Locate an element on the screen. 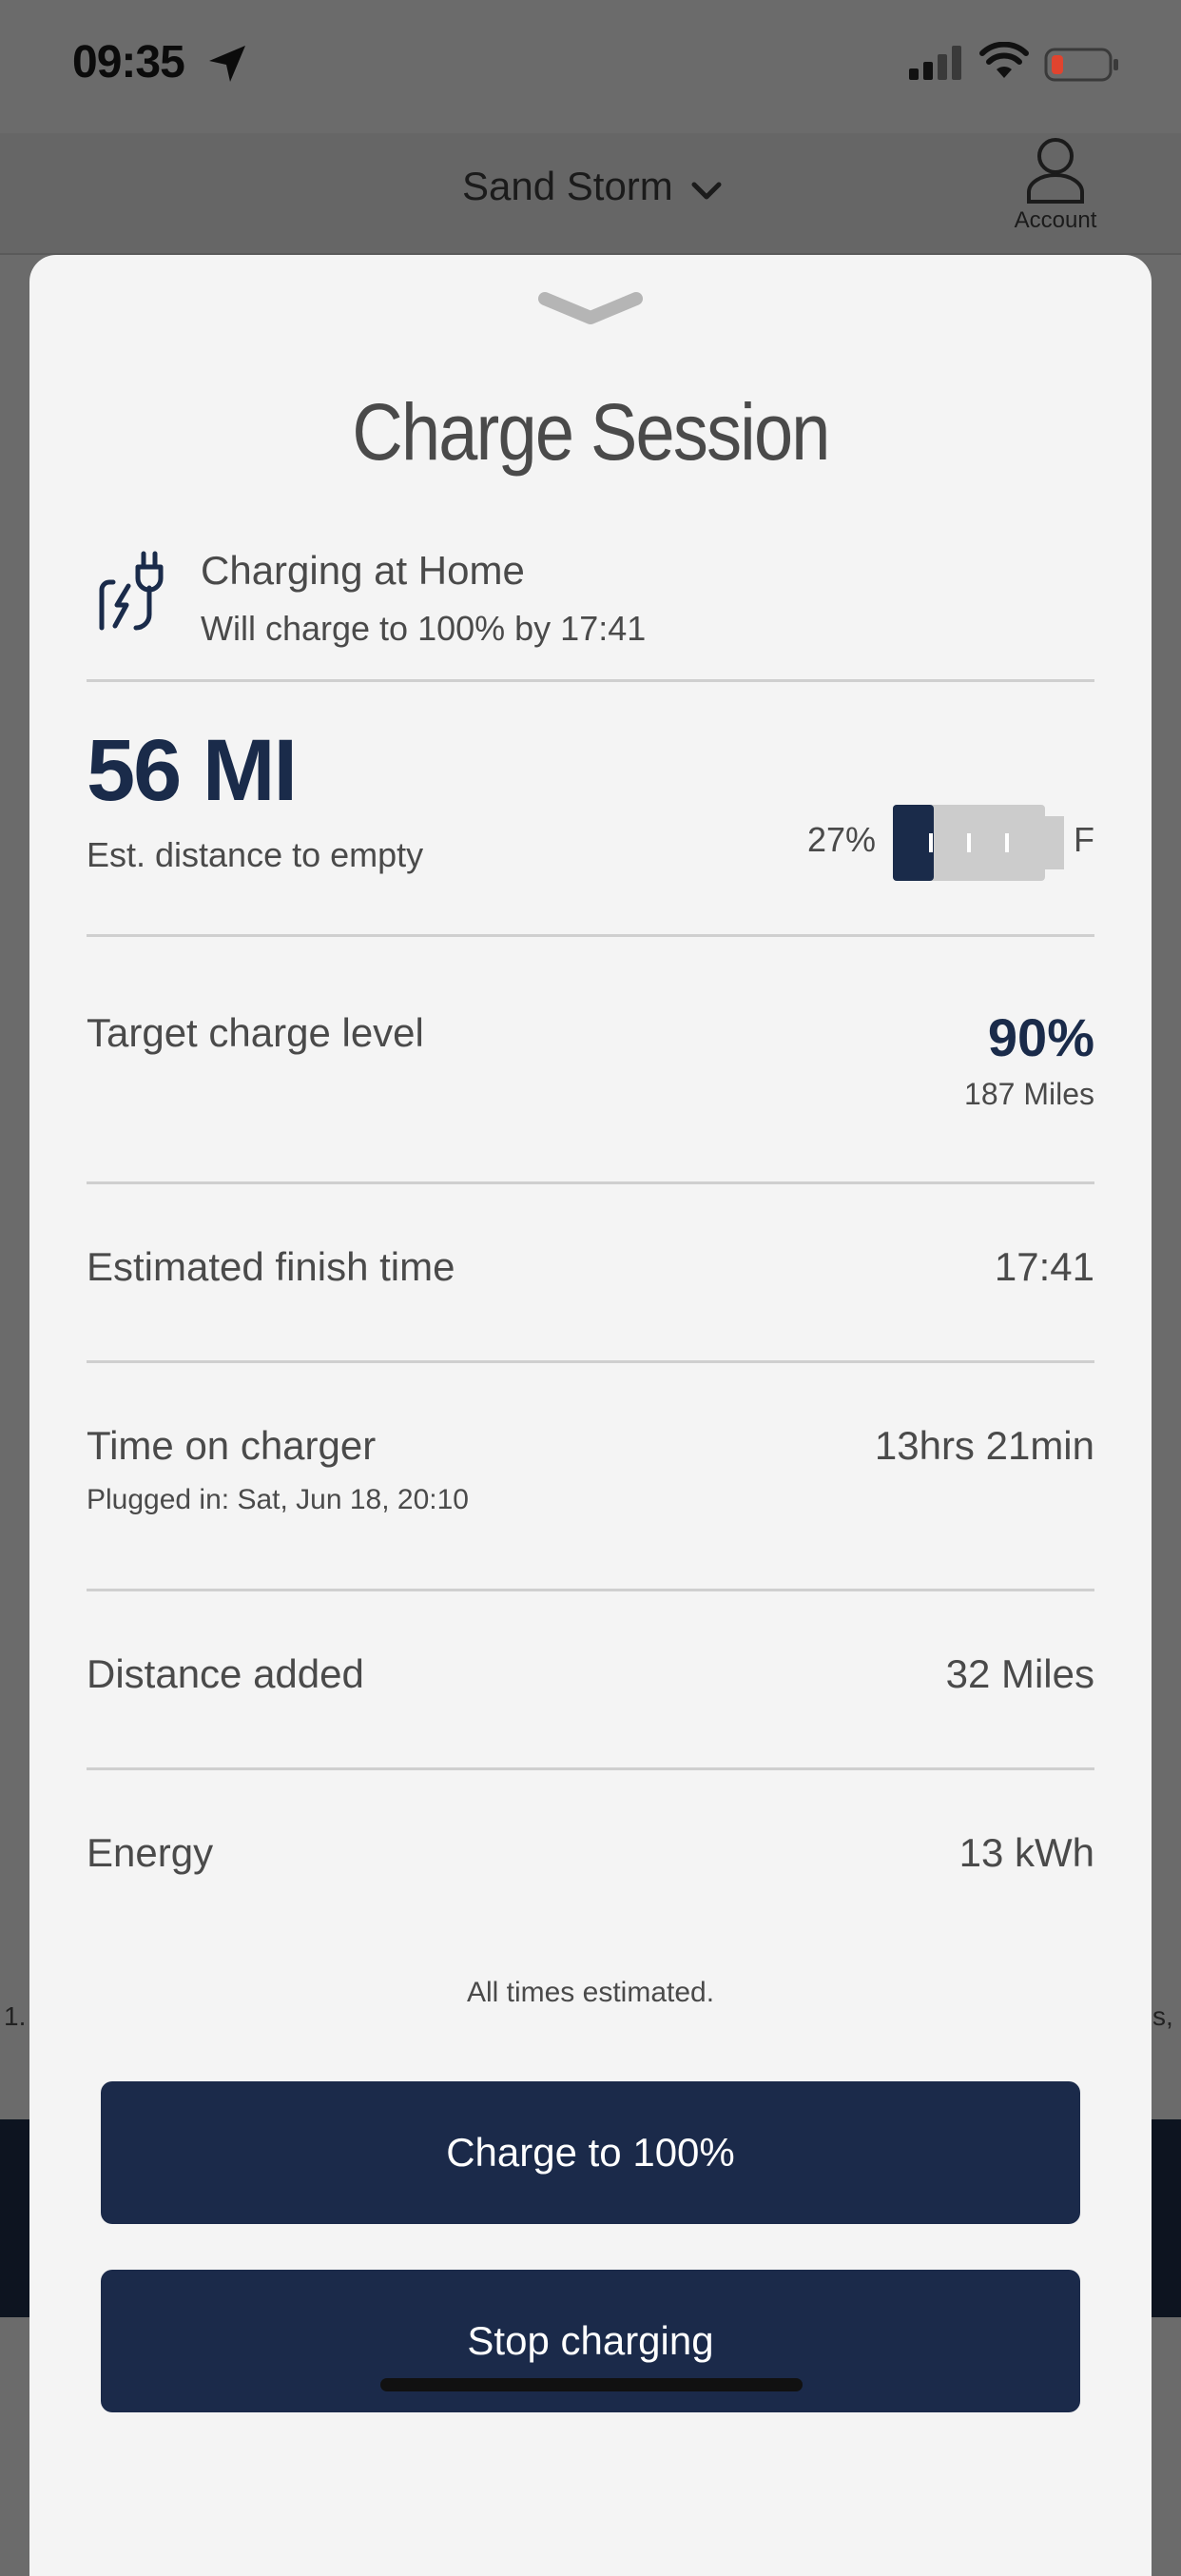 The image size is (1181, 2576). battery-gauge is located at coordinates (979, 846).